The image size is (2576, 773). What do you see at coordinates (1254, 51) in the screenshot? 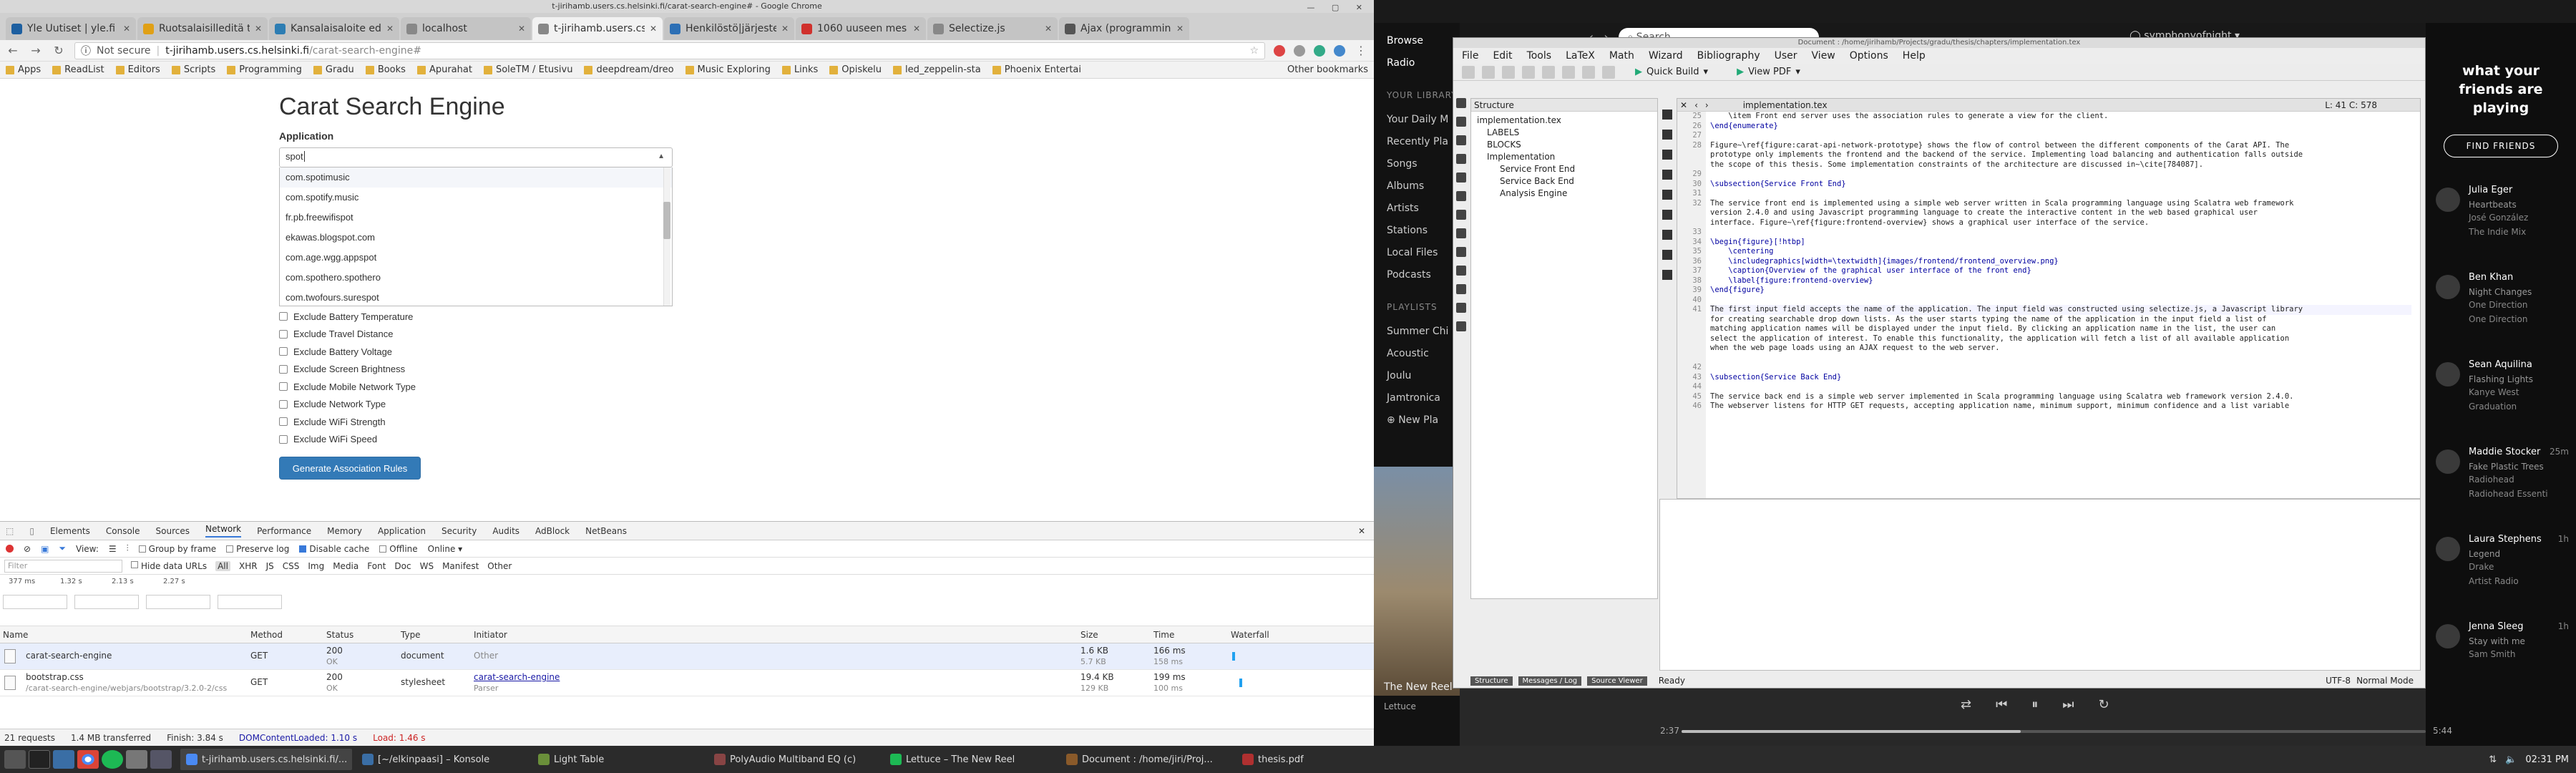
I see `star-icon: ☆` at bounding box center [1254, 51].